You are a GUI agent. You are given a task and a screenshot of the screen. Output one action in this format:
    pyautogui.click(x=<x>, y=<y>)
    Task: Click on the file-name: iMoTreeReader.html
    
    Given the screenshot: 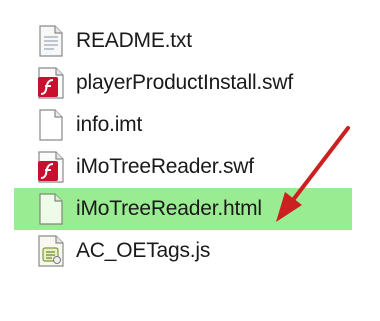 What is the action you would take?
    pyautogui.click(x=169, y=208)
    